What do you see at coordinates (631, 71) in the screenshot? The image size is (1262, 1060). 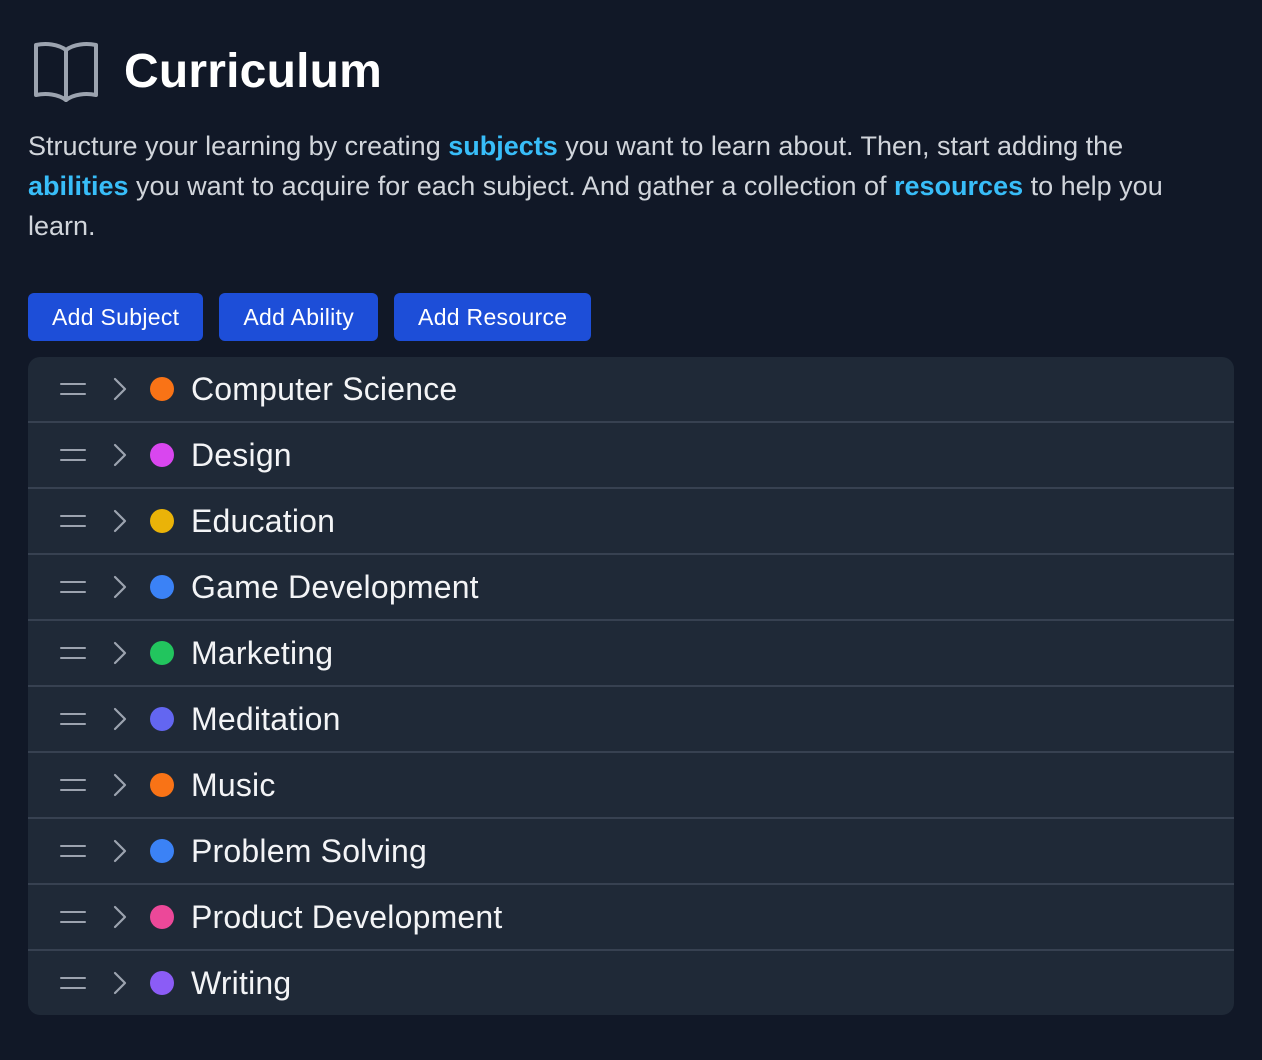 I see `page-header: Curriculum` at bounding box center [631, 71].